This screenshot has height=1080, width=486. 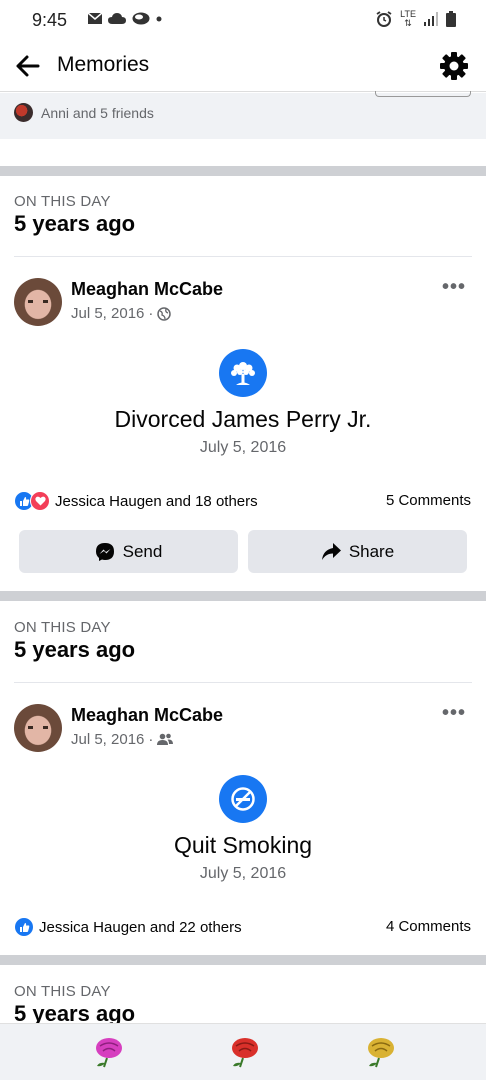 I want to click on app-header: Memories, so click(x=243, y=66).